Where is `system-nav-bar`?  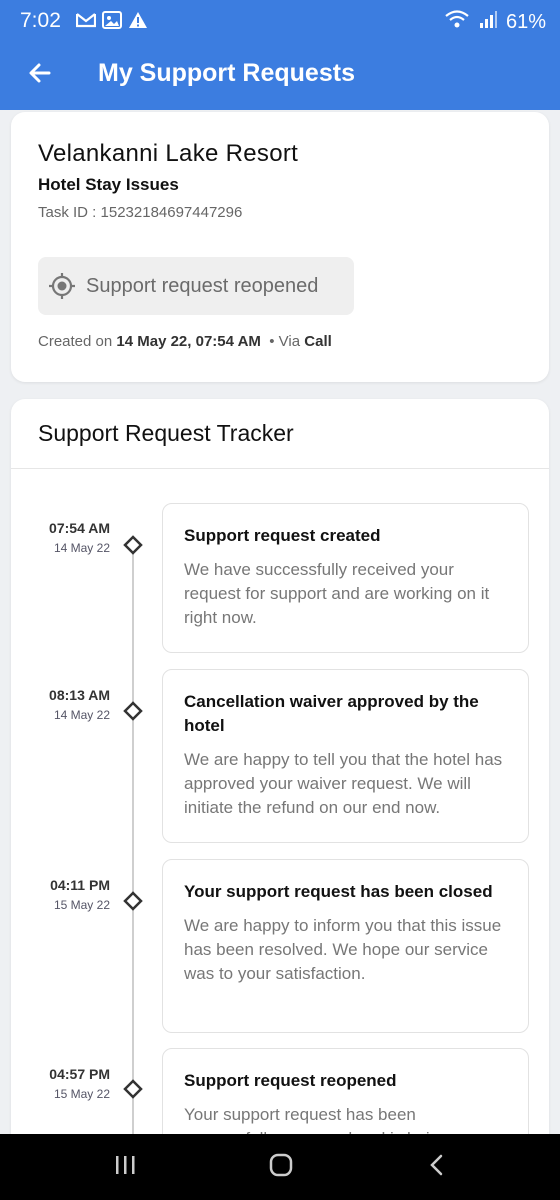
system-nav-bar is located at coordinates (280, 1167).